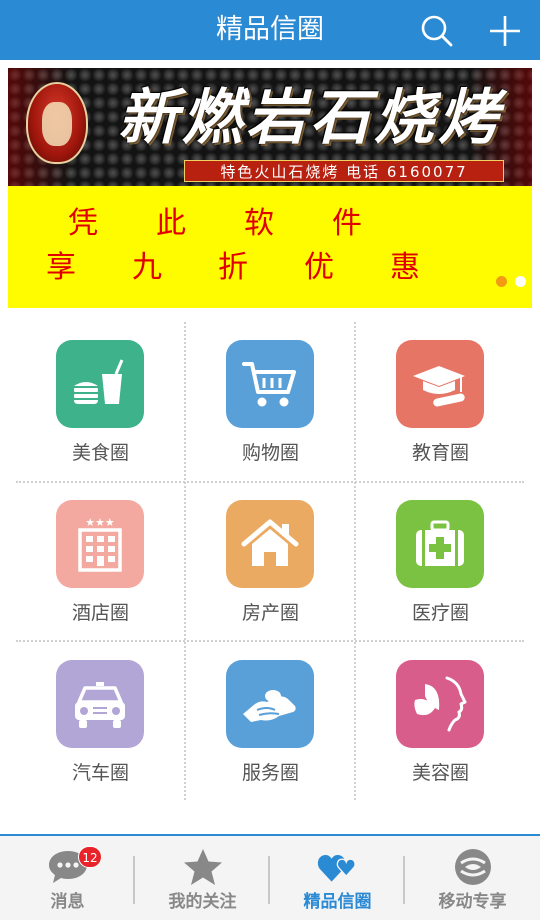 The width and height of the screenshot is (540, 920). Describe the element at coordinates (244, 223) in the screenshot. I see `promo-line-1: 凭此软件` at that location.